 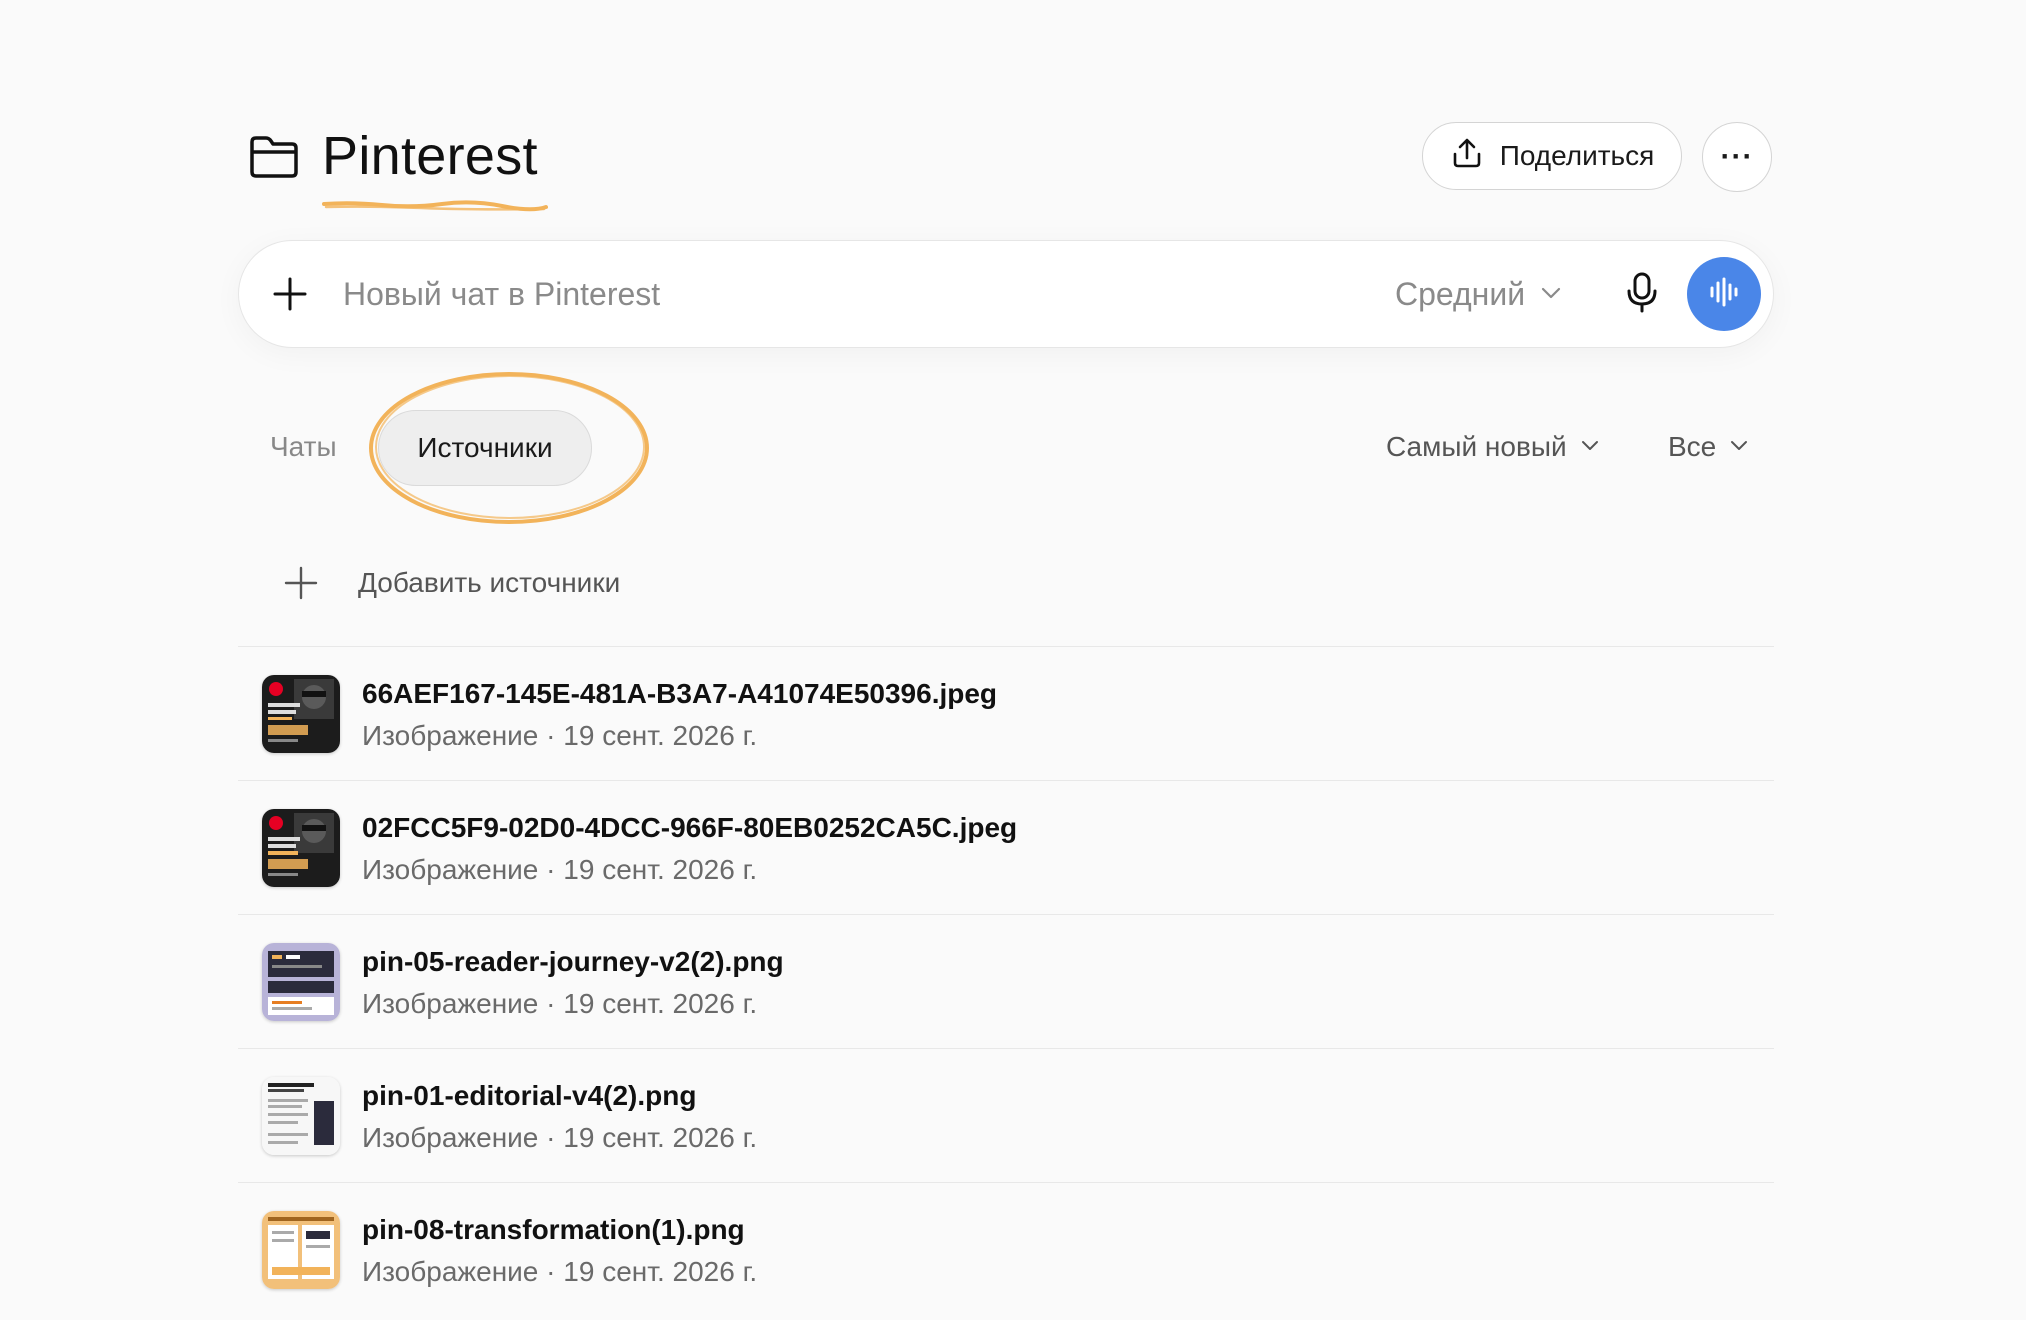 What do you see at coordinates (501, 294) in the screenshot?
I see `new-chat-placeholder: Новый чат в Pinterest` at bounding box center [501, 294].